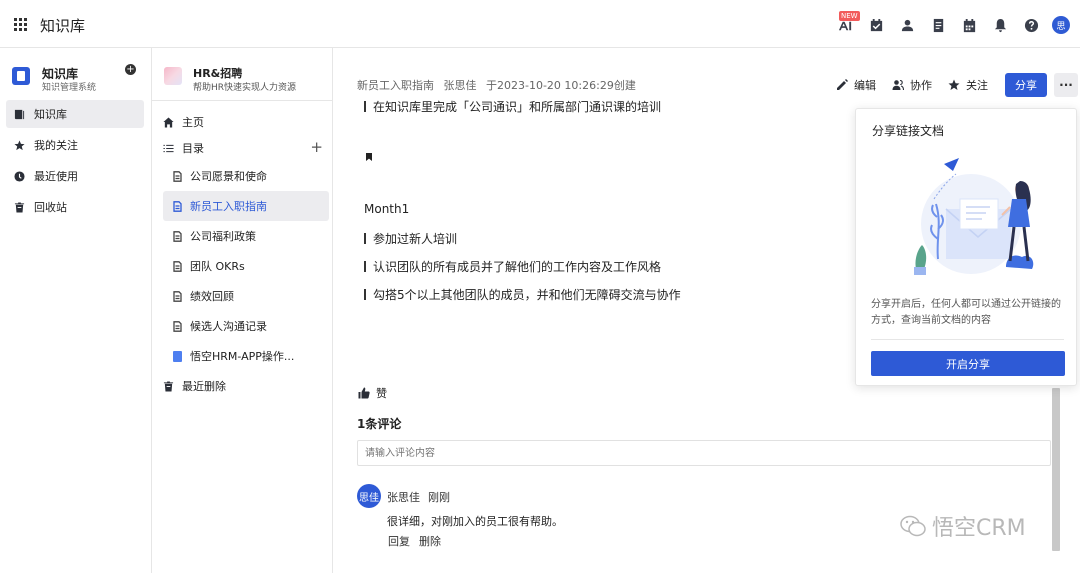 This screenshot has width=1080, height=573. Describe the element at coordinates (193, 122) in the screenshot. I see `tree-home-label: 主页` at that location.